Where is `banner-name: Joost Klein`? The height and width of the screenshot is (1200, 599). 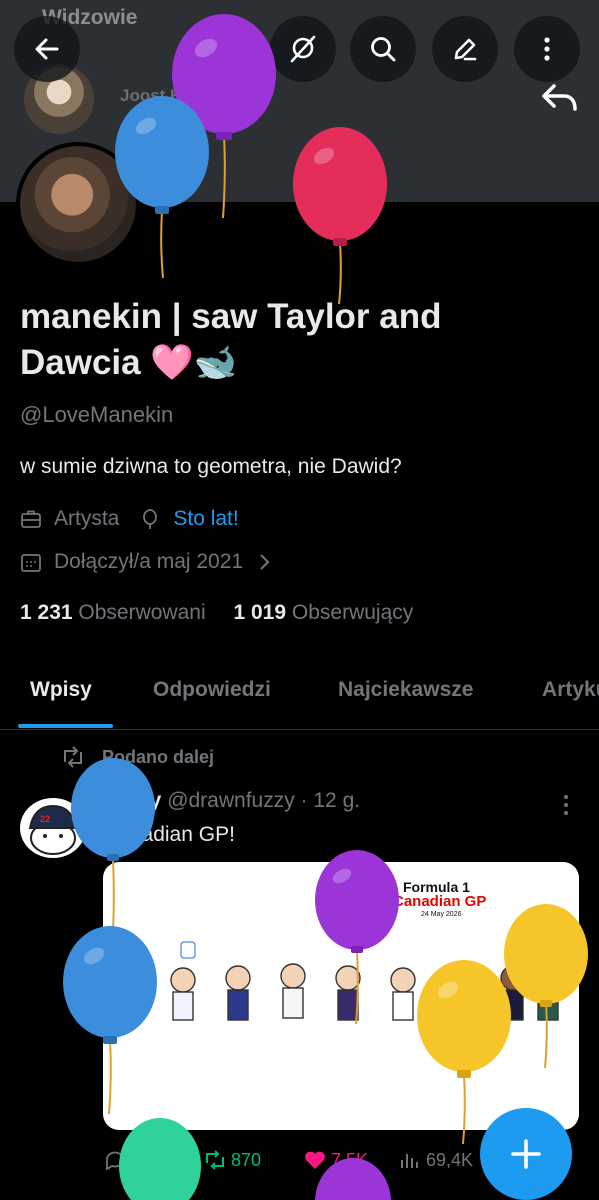 banner-name: Joost Klein is located at coordinates (166, 95).